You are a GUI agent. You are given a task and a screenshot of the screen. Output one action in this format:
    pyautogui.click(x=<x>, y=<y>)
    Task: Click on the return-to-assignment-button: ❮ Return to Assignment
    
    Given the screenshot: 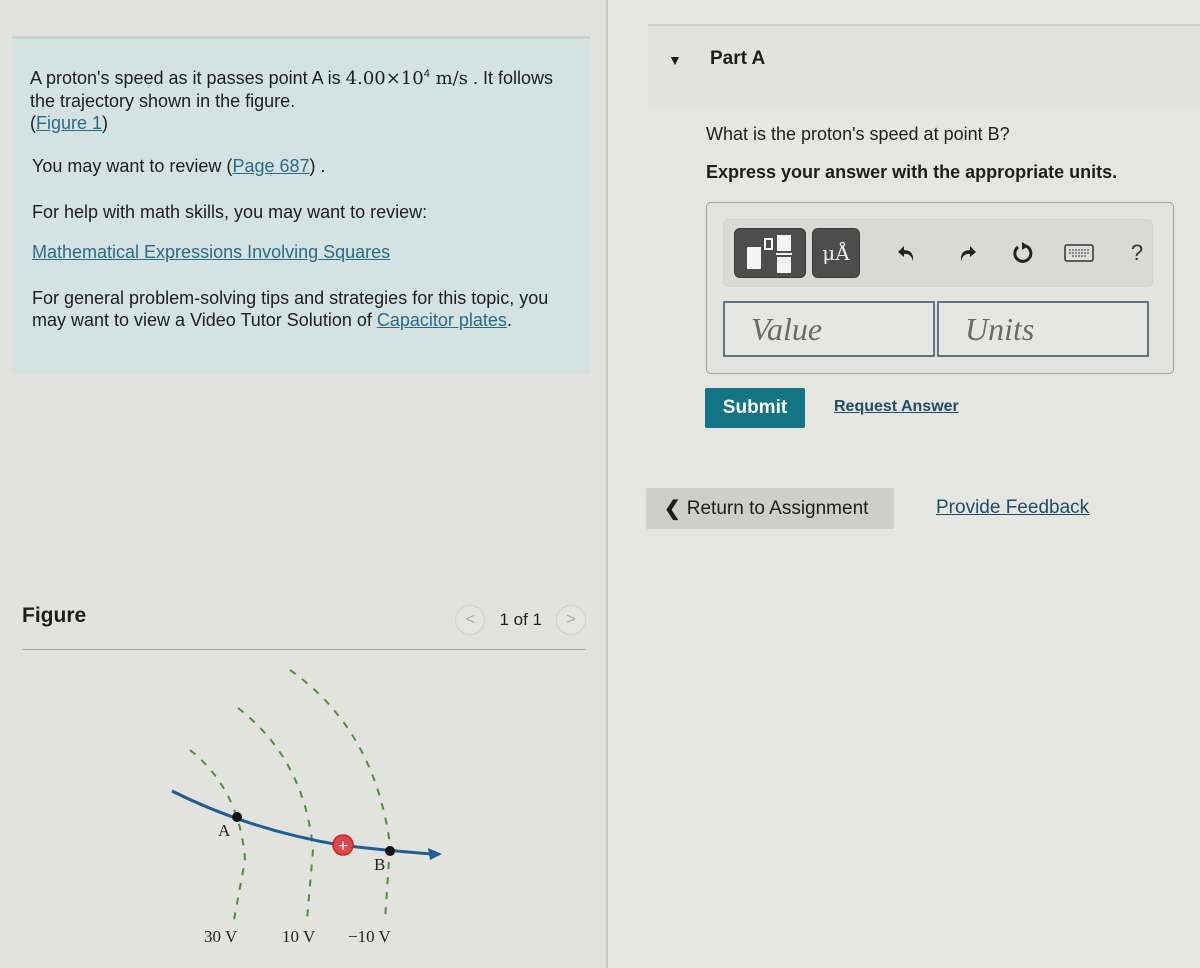 What is the action you would take?
    pyautogui.click(x=770, y=508)
    